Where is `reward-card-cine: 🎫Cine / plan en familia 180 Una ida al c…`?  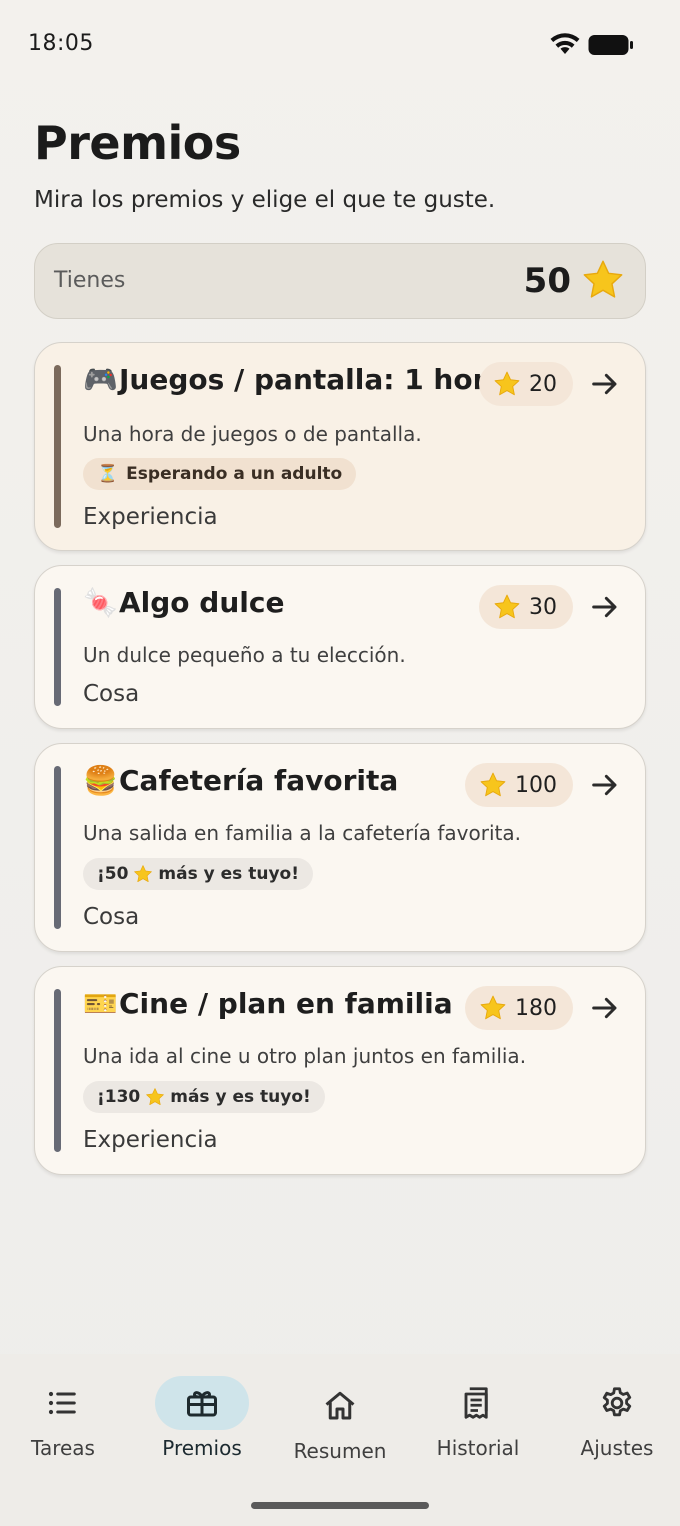 reward-card-cine: 🎫Cine / plan en familia 180 Una ida al c… is located at coordinates (340, 1070).